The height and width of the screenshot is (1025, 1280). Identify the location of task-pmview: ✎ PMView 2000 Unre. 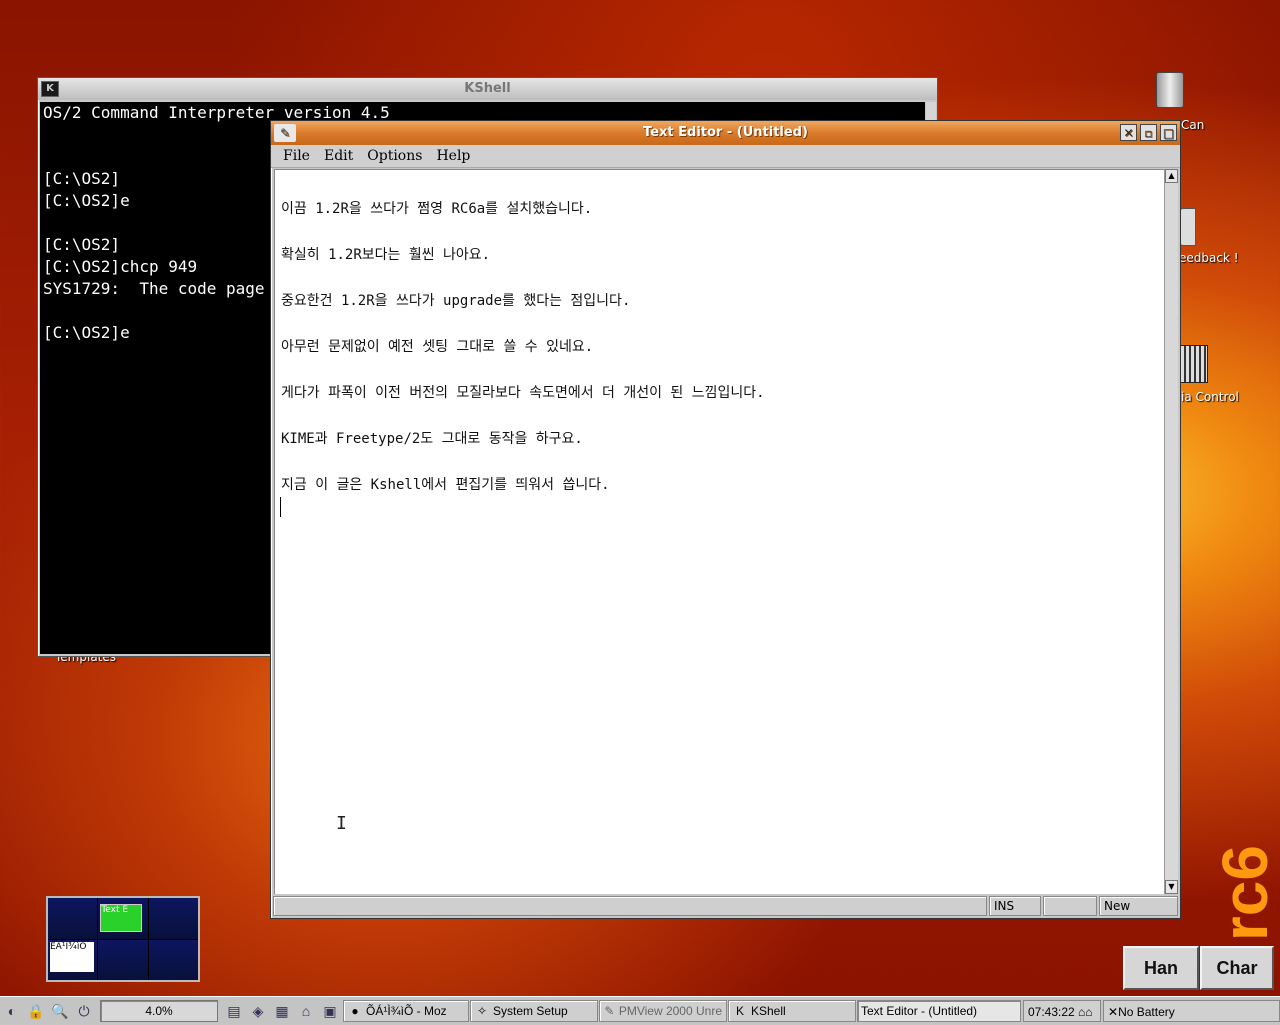
(663, 1011).